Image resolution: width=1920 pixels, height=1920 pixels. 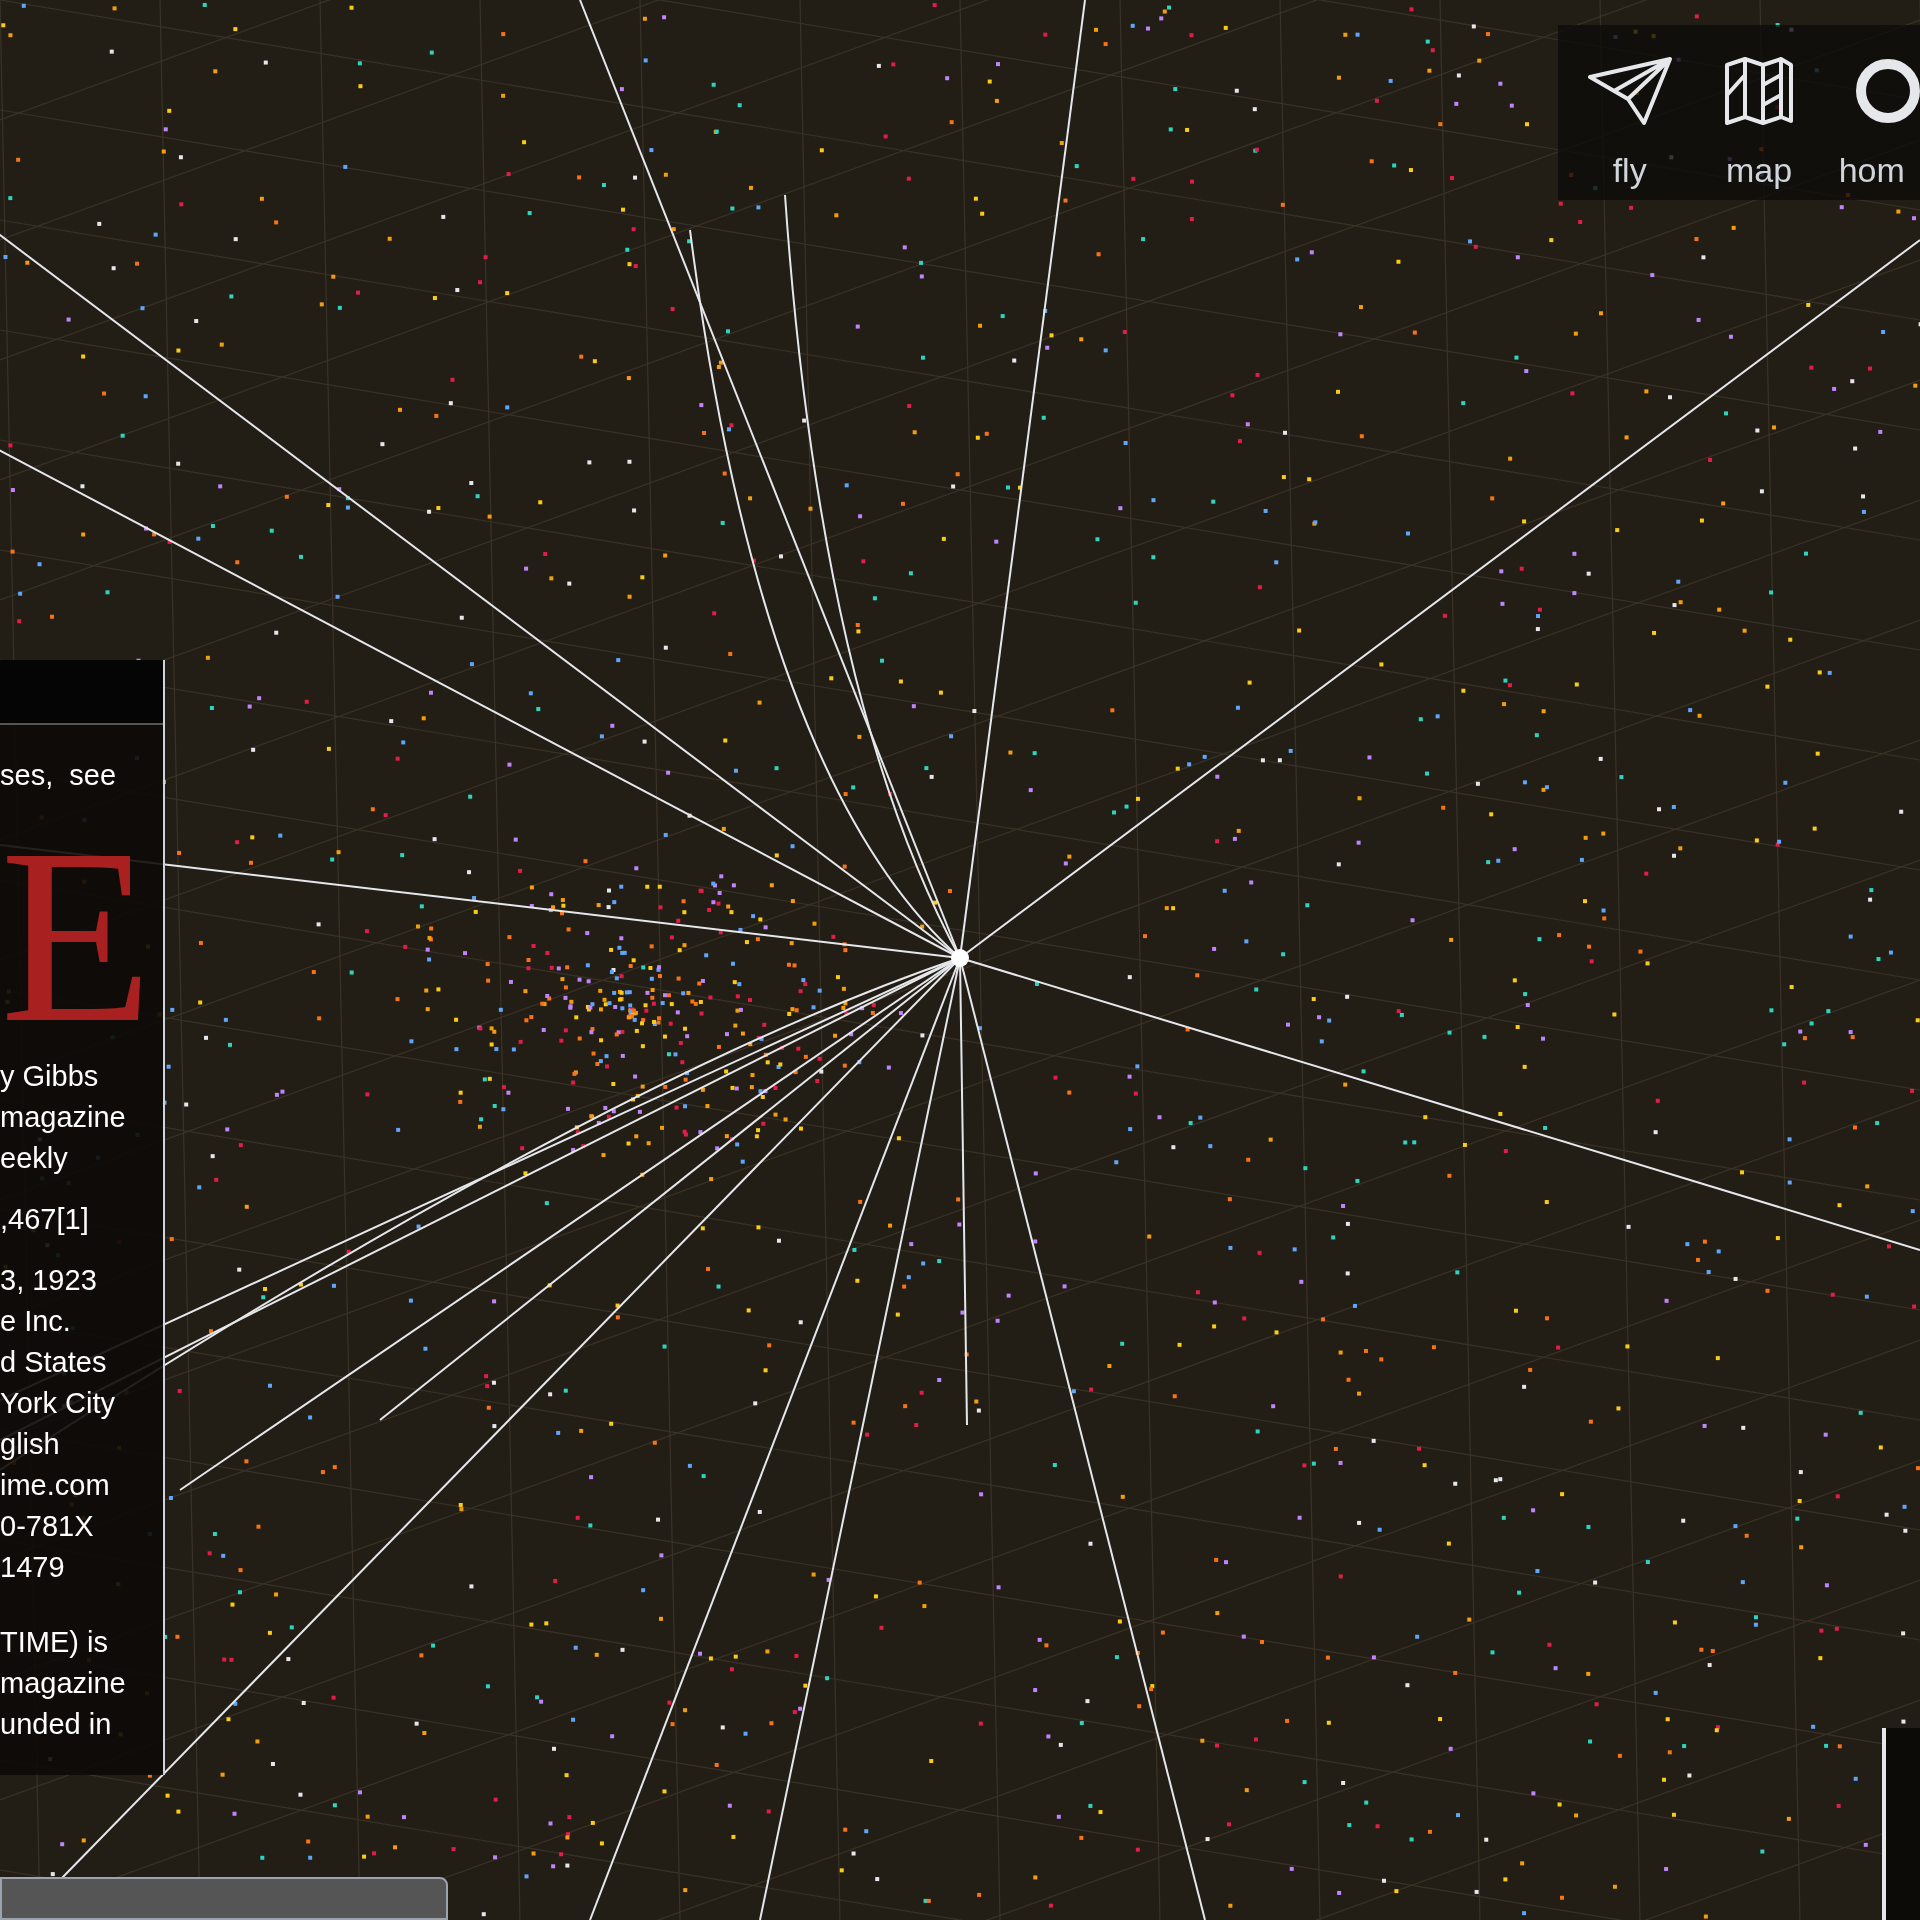 I want to click on field-value: e Inc., so click(x=36, y=1321).